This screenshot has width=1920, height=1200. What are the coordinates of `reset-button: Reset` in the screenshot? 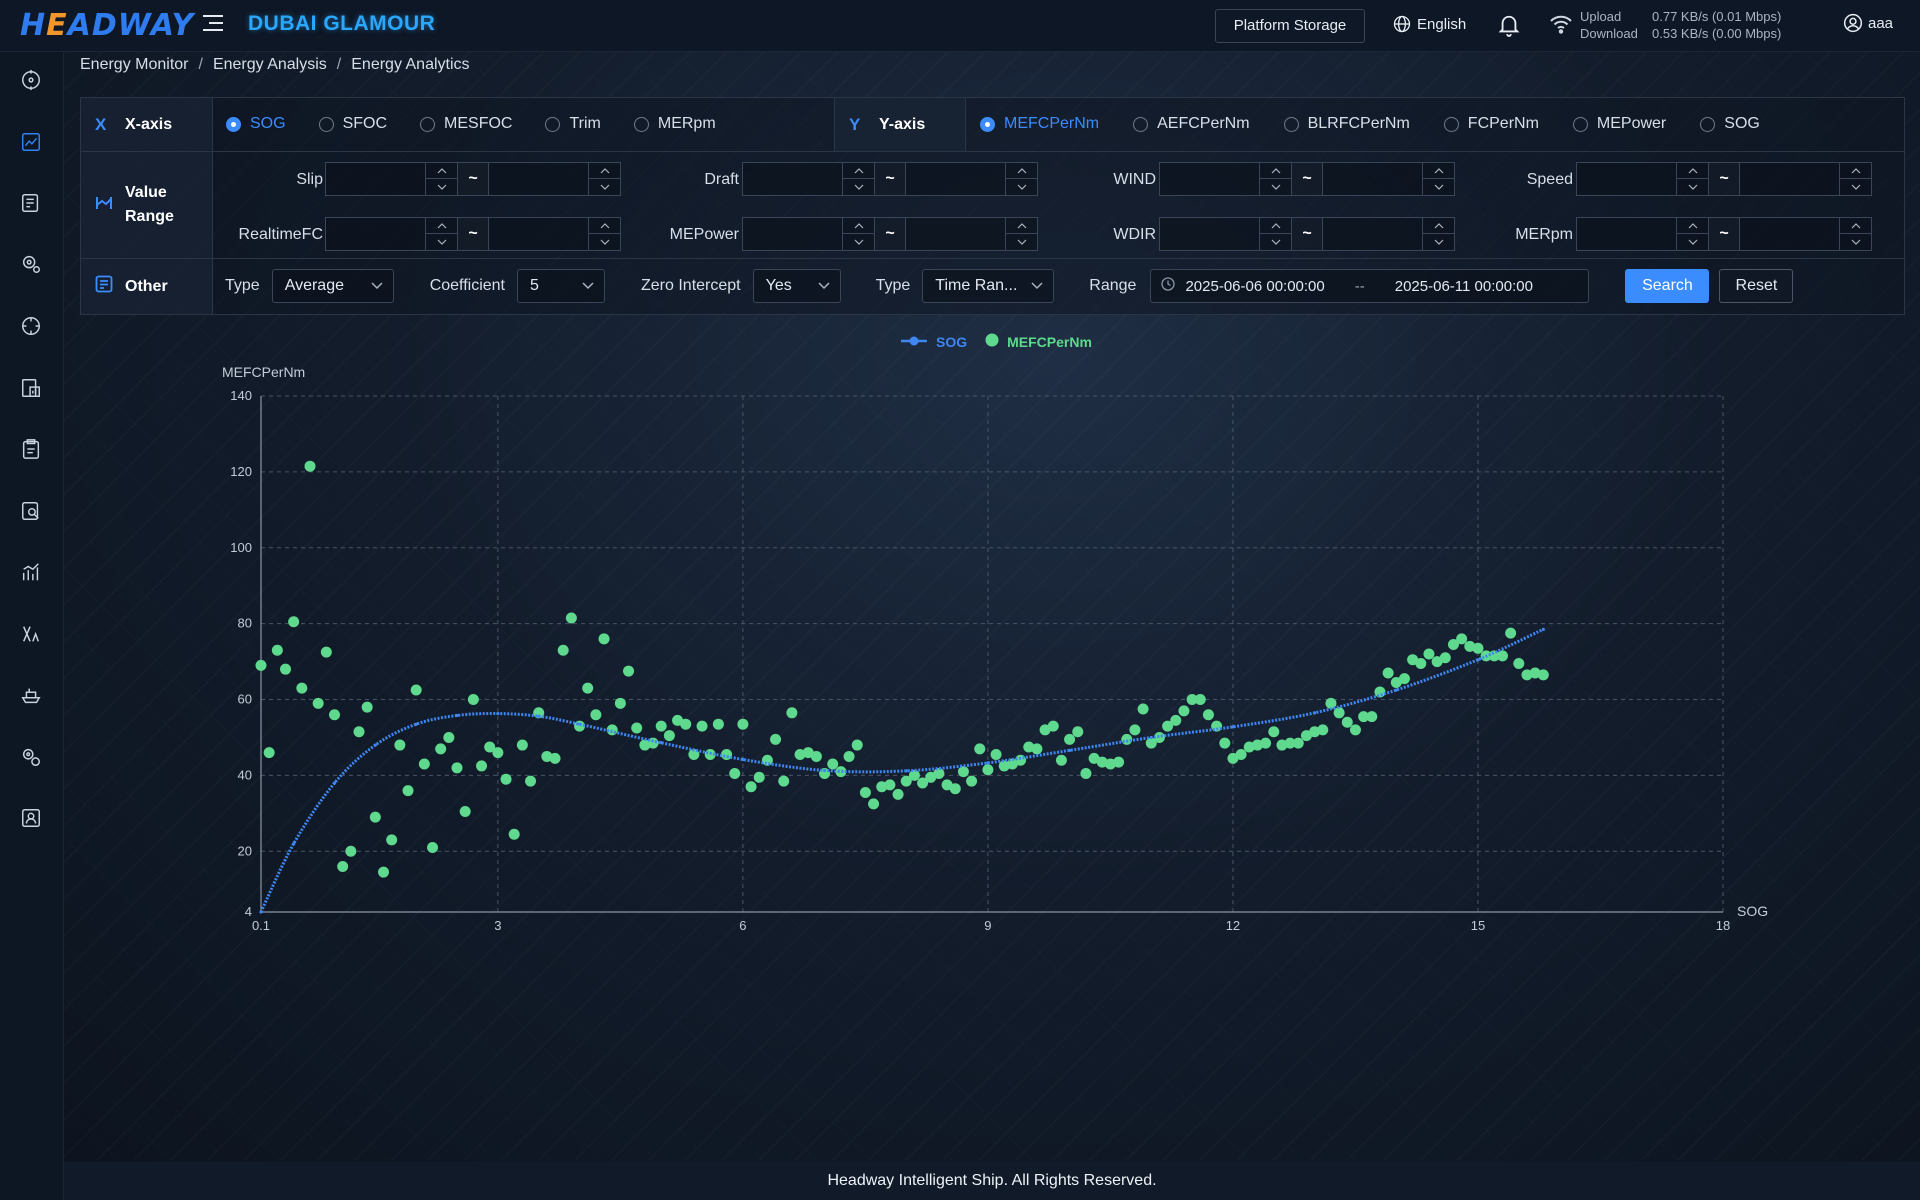 It's located at (1756, 286).